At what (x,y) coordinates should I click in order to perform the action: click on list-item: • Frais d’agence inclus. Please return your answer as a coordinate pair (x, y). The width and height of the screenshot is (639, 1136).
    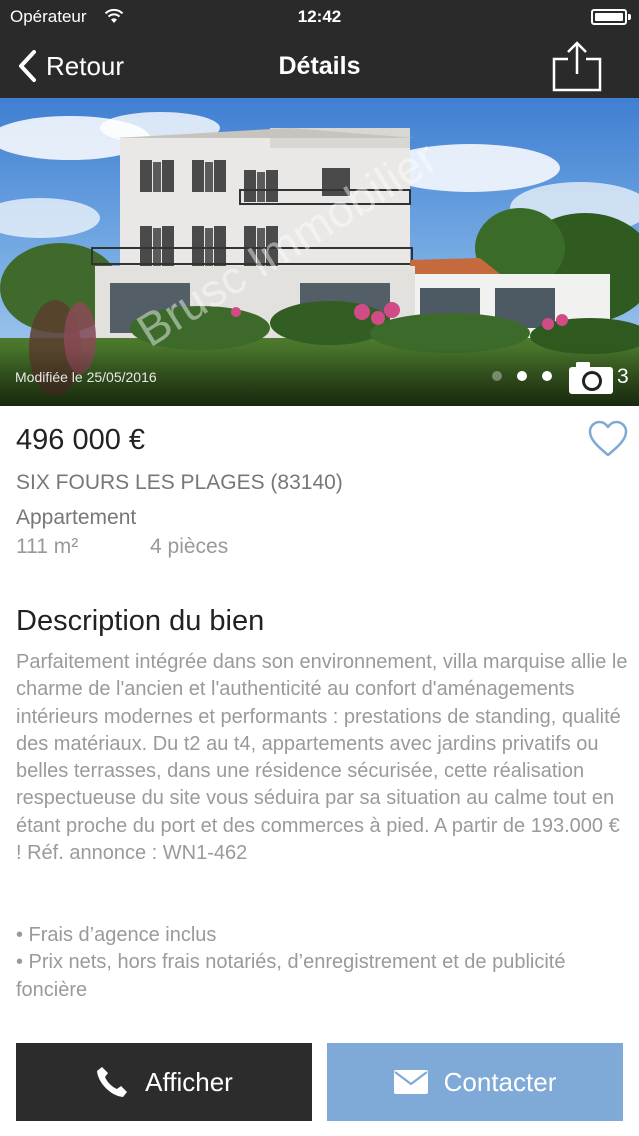
    Looking at the image, I should click on (116, 935).